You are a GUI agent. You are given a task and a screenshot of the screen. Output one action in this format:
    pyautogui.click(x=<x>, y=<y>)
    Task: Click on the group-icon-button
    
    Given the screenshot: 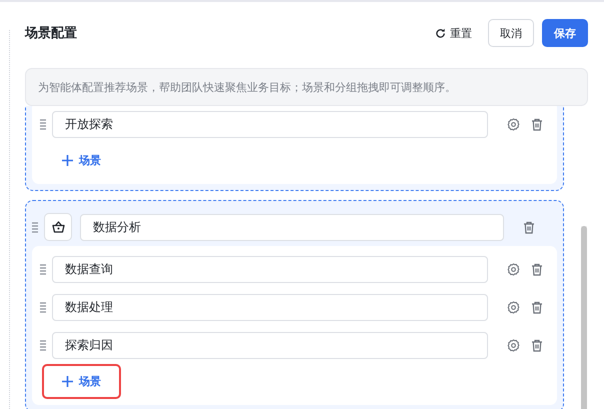 What is the action you would take?
    pyautogui.click(x=58, y=227)
    